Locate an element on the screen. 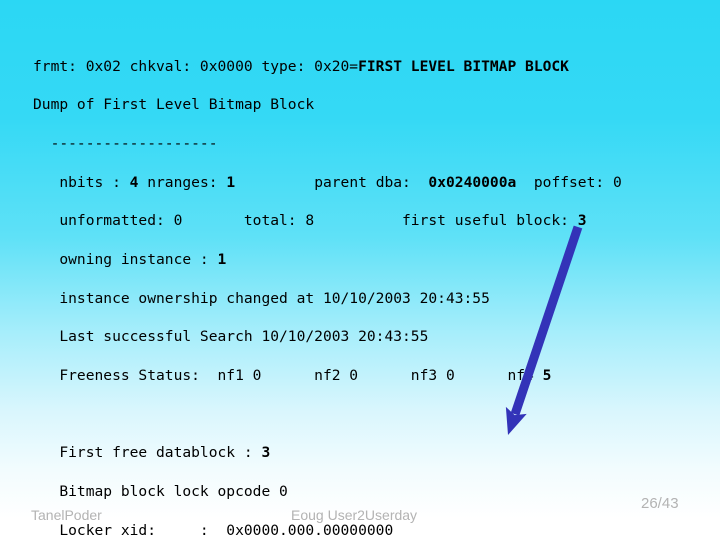 The height and width of the screenshot is (540, 720). dump-line is located at coordinates (368, 414).